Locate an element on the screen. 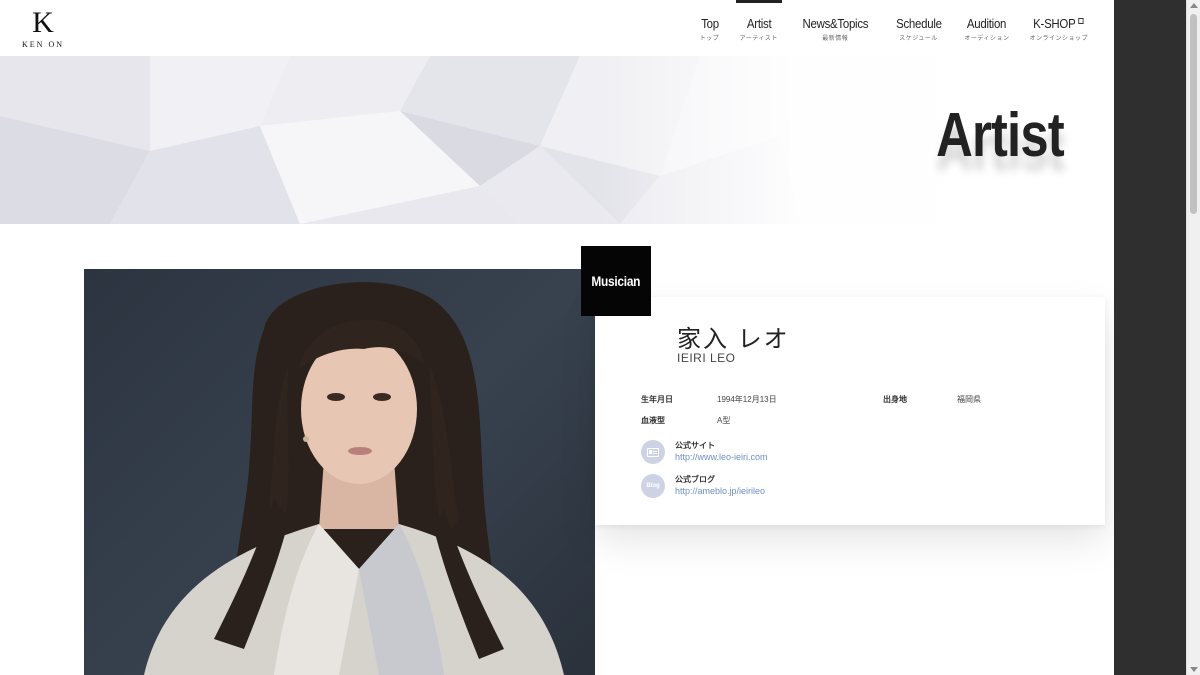  nav-label: News&Topics is located at coordinates (835, 23).